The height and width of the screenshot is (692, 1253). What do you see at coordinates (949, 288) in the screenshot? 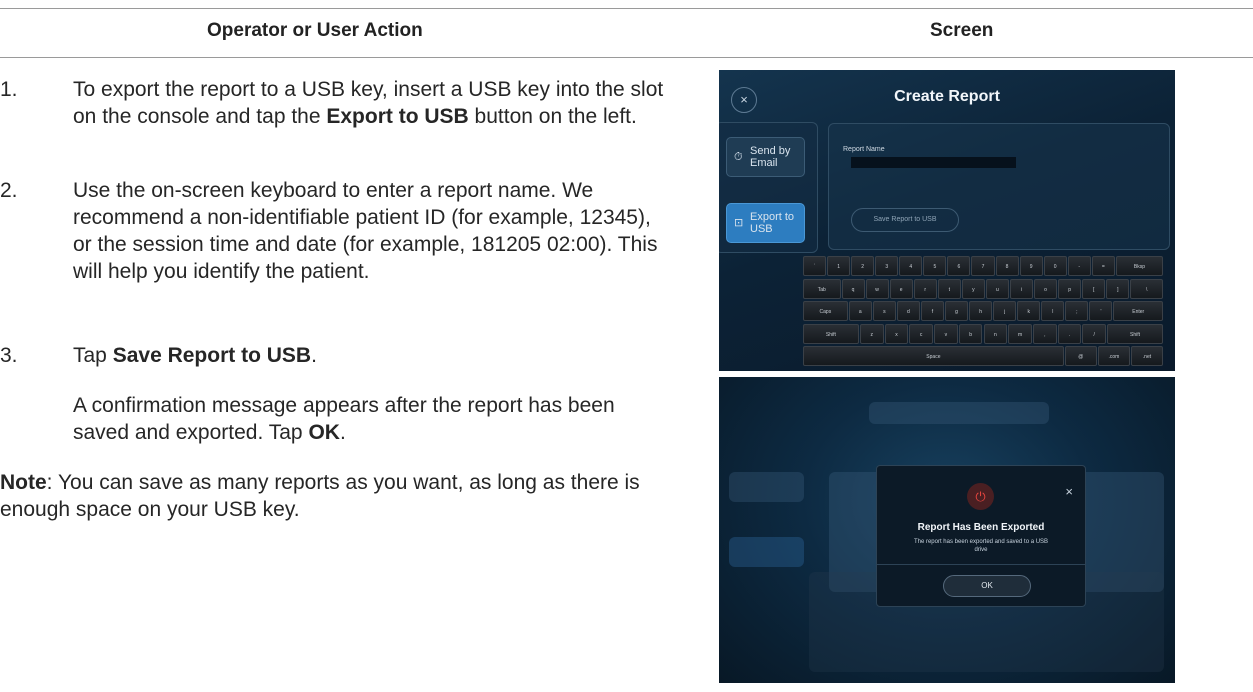
I see `keyboard-key: t` at bounding box center [949, 288].